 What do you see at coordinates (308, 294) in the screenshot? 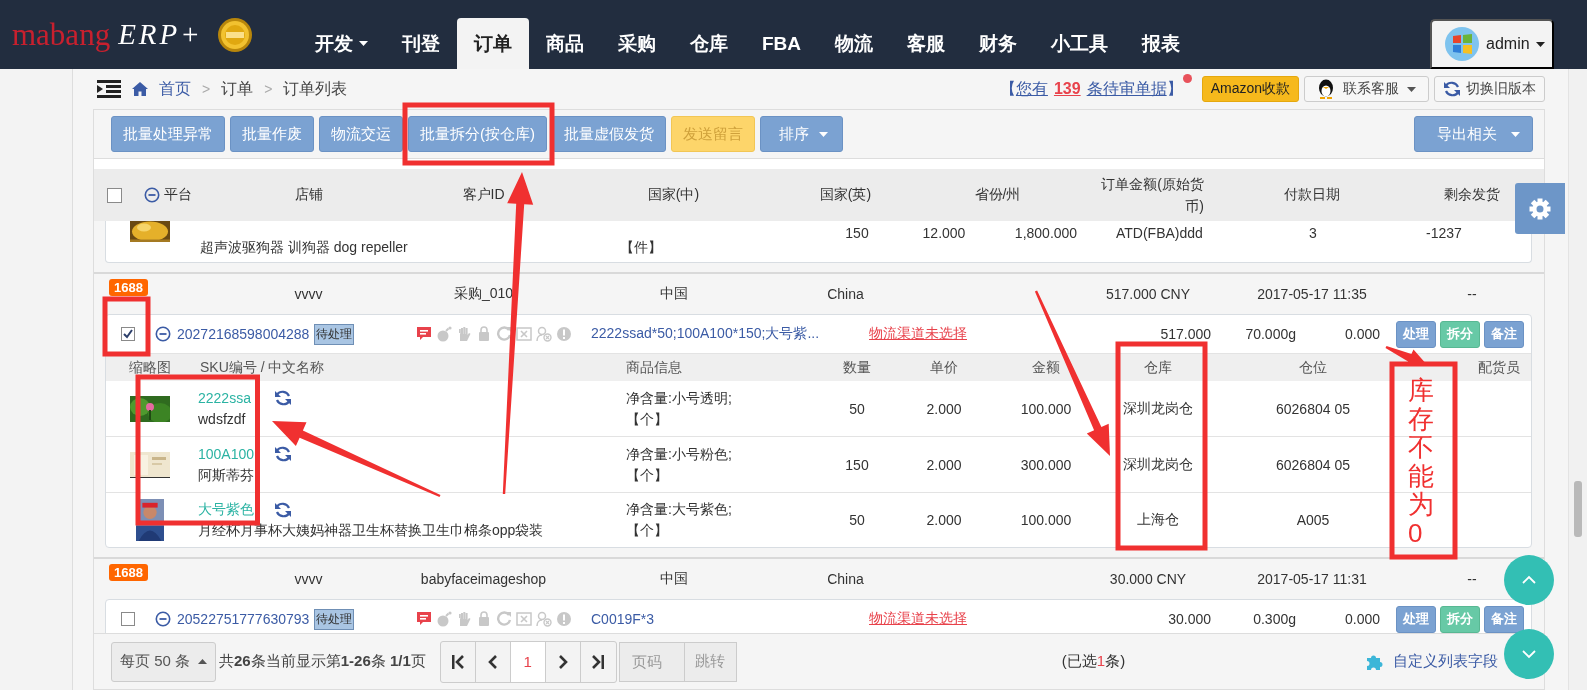
I see `table-cell: vvvv` at bounding box center [308, 294].